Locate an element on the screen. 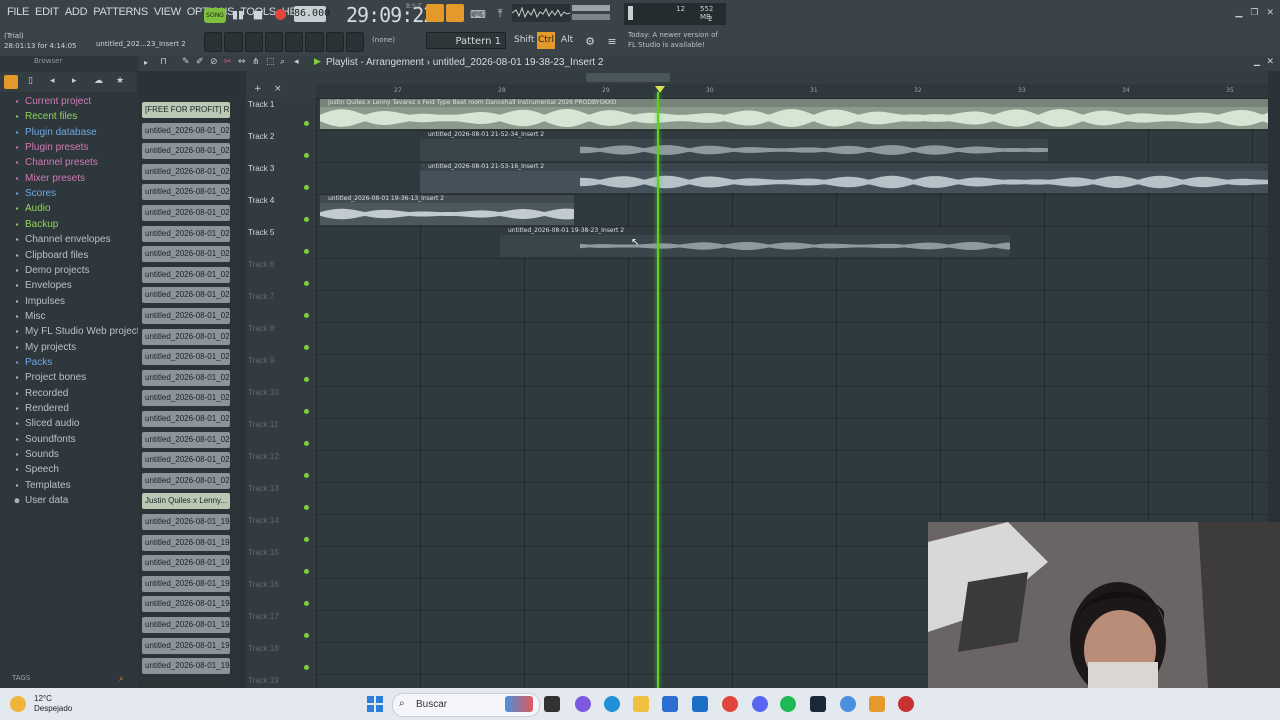 The height and width of the screenshot is (720, 1280). record-button is located at coordinates (280, 14).